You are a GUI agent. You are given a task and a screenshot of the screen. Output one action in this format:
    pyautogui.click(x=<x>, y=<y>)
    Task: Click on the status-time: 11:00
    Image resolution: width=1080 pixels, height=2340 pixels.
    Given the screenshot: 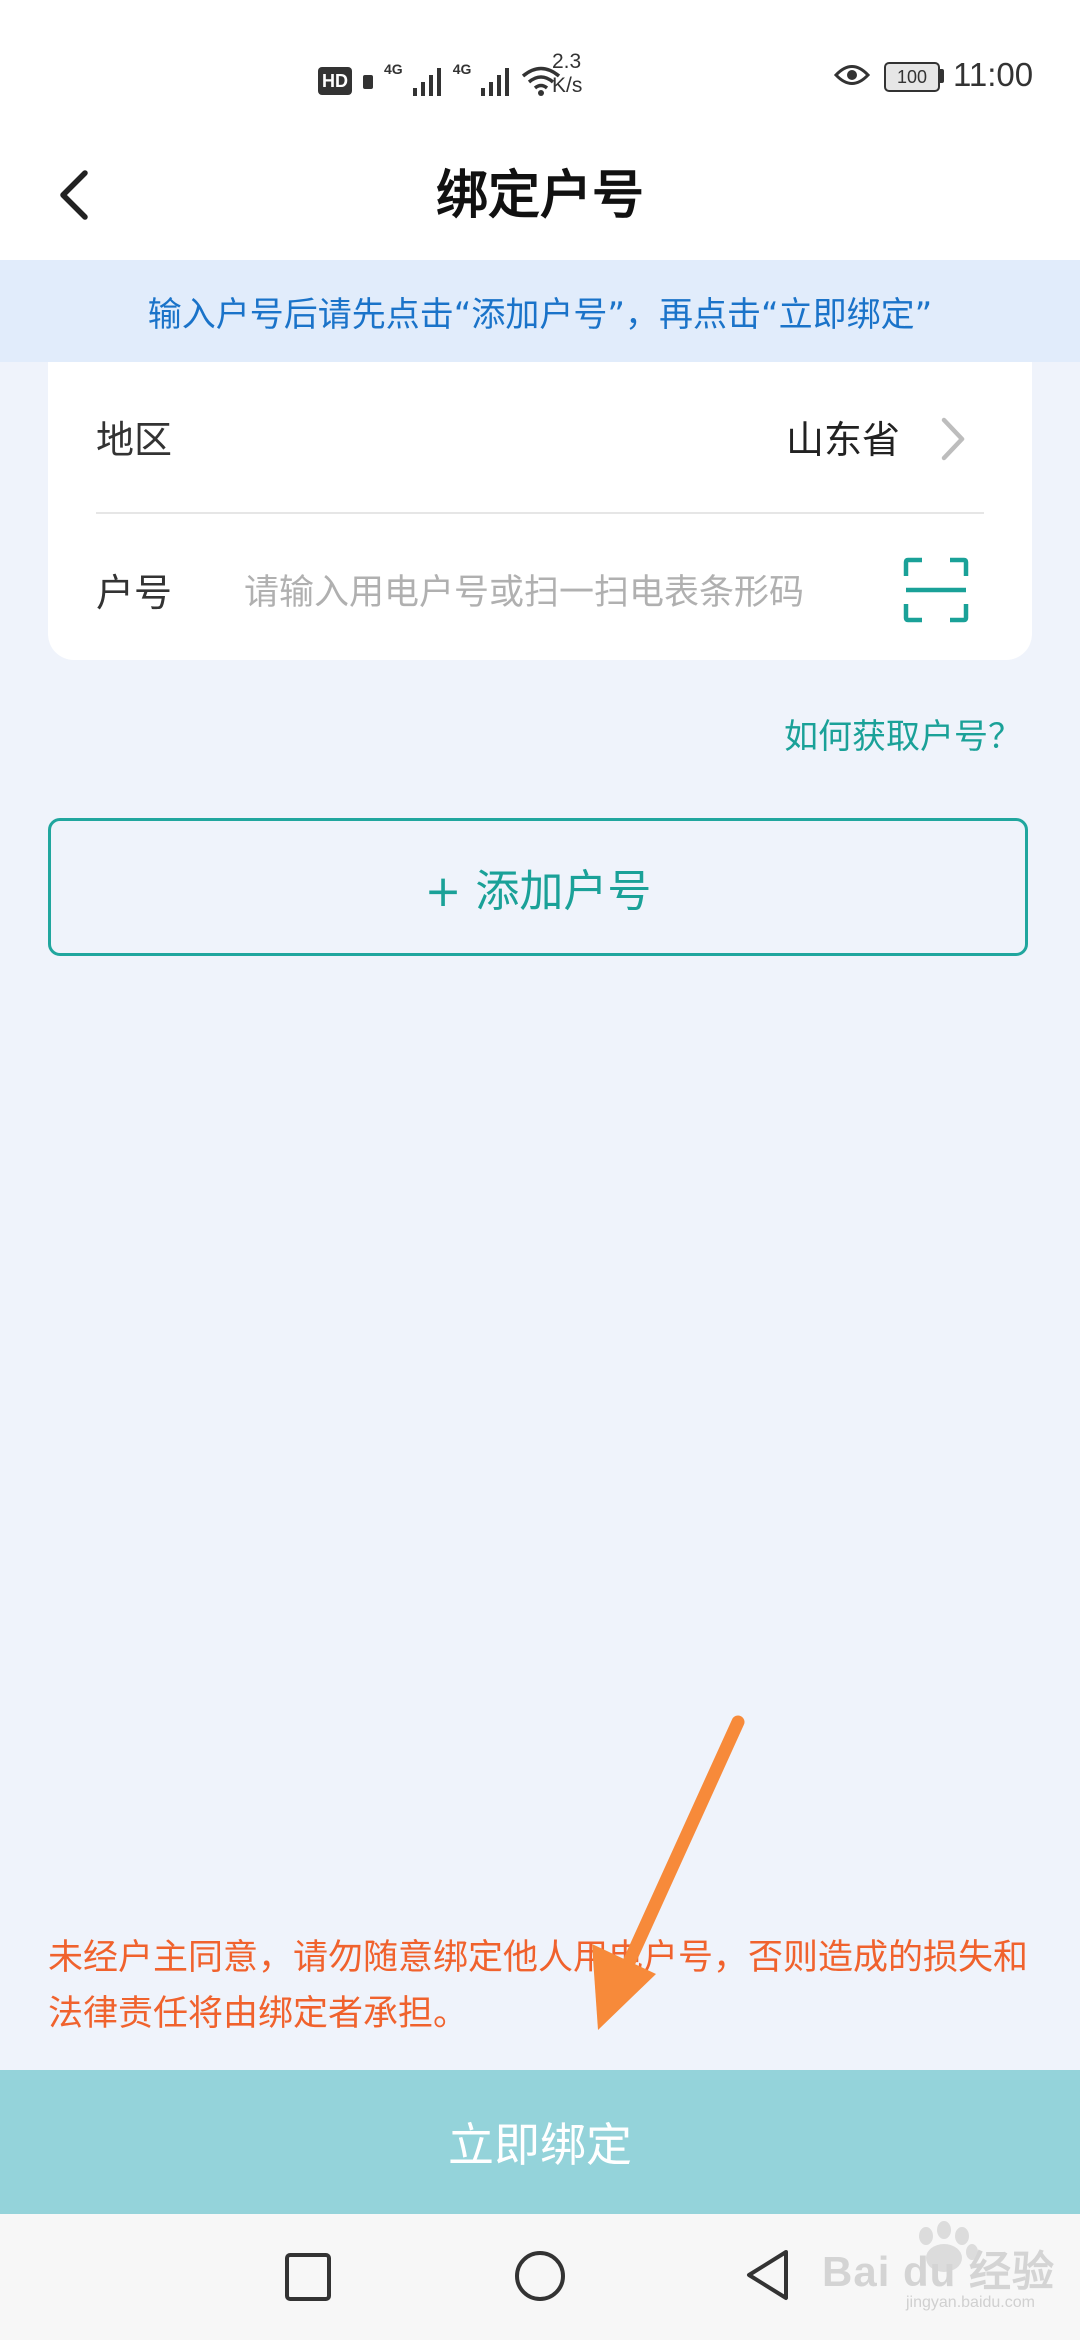 What is the action you would take?
    pyautogui.click(x=993, y=74)
    